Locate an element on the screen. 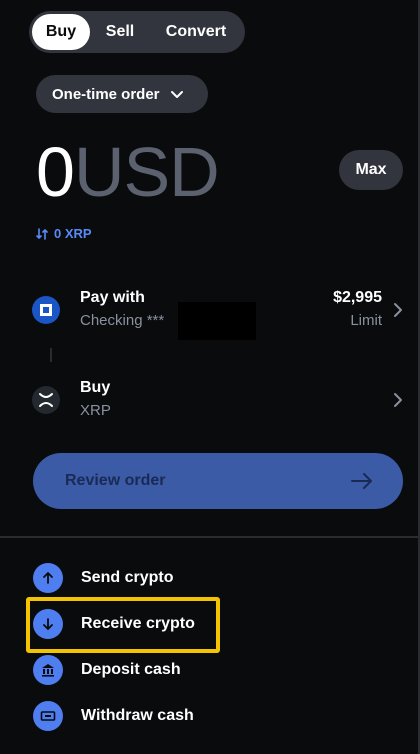 The image size is (420, 754). tab-buy: Buy is located at coordinates (61, 32).